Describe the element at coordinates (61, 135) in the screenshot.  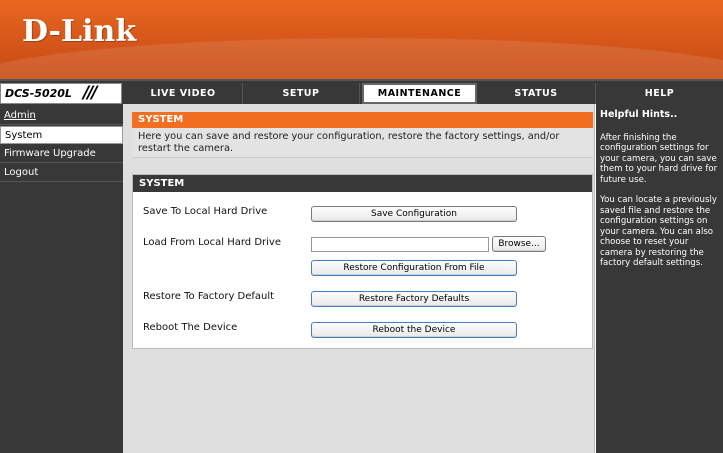
I see `sidebar-item-system: System` at that location.